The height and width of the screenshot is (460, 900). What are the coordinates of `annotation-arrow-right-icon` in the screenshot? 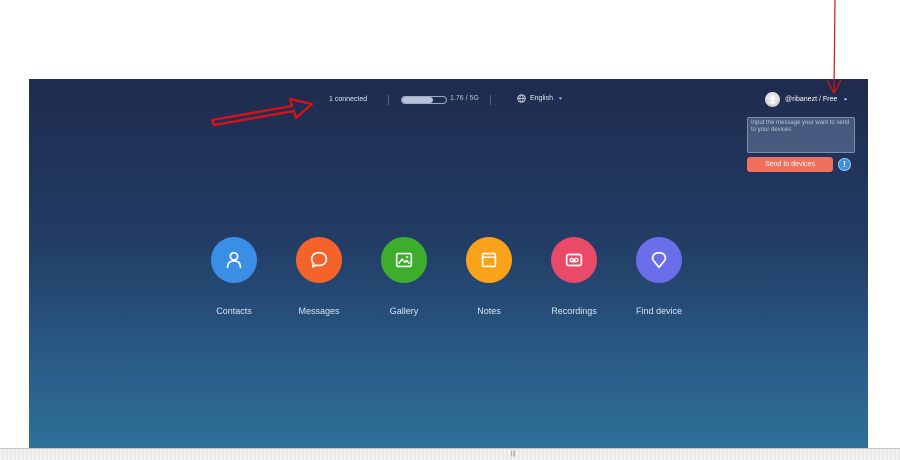 It's located at (262, 112).